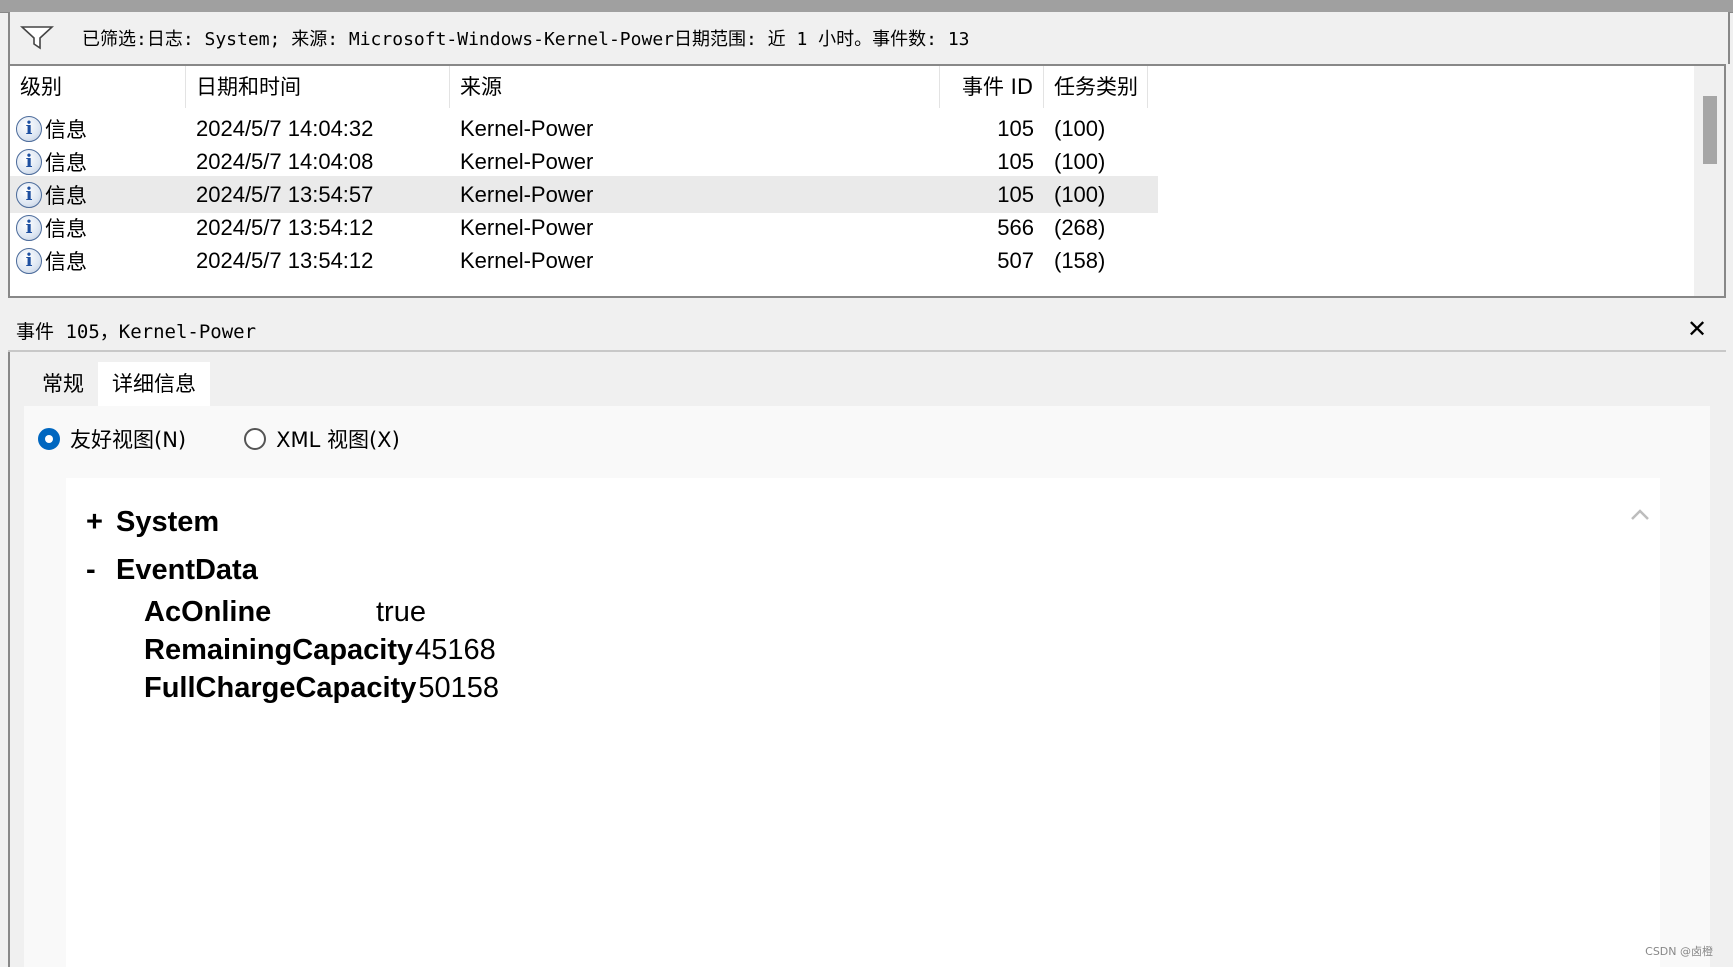 The height and width of the screenshot is (967, 1733). Describe the element at coordinates (338, 440) in the screenshot. I see `xml-view-label: XML 视图(X)` at that location.